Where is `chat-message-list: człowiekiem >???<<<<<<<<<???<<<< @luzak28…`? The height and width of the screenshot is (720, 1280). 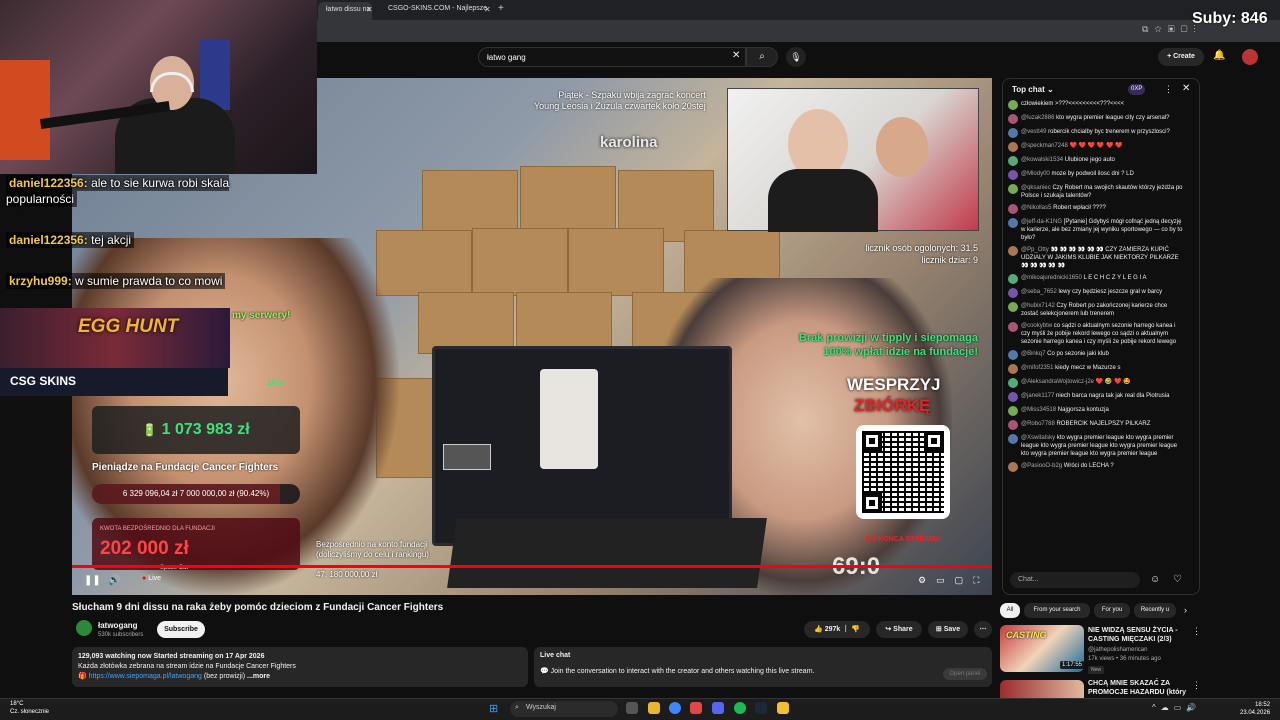
chat-message-list: człowiekiem >???<<<<<<<<<???<<<< @luzak28… is located at coordinates (1097, 332).